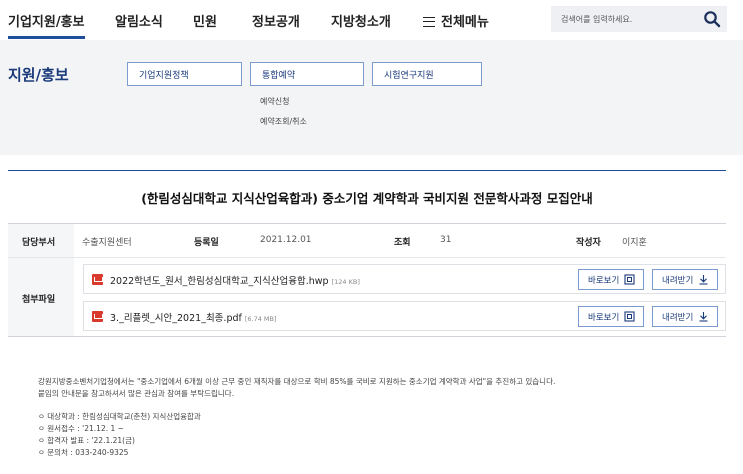  I want to click on attach-label: 첨부파일, so click(39, 300).